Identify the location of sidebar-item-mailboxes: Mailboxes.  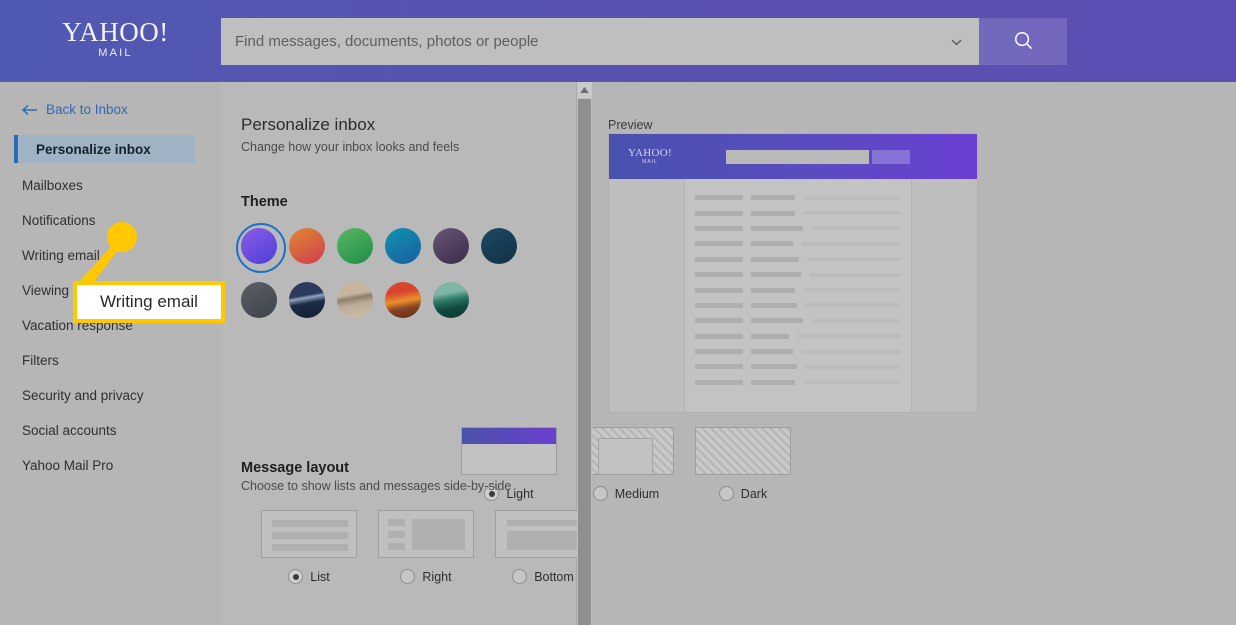
(110, 185).